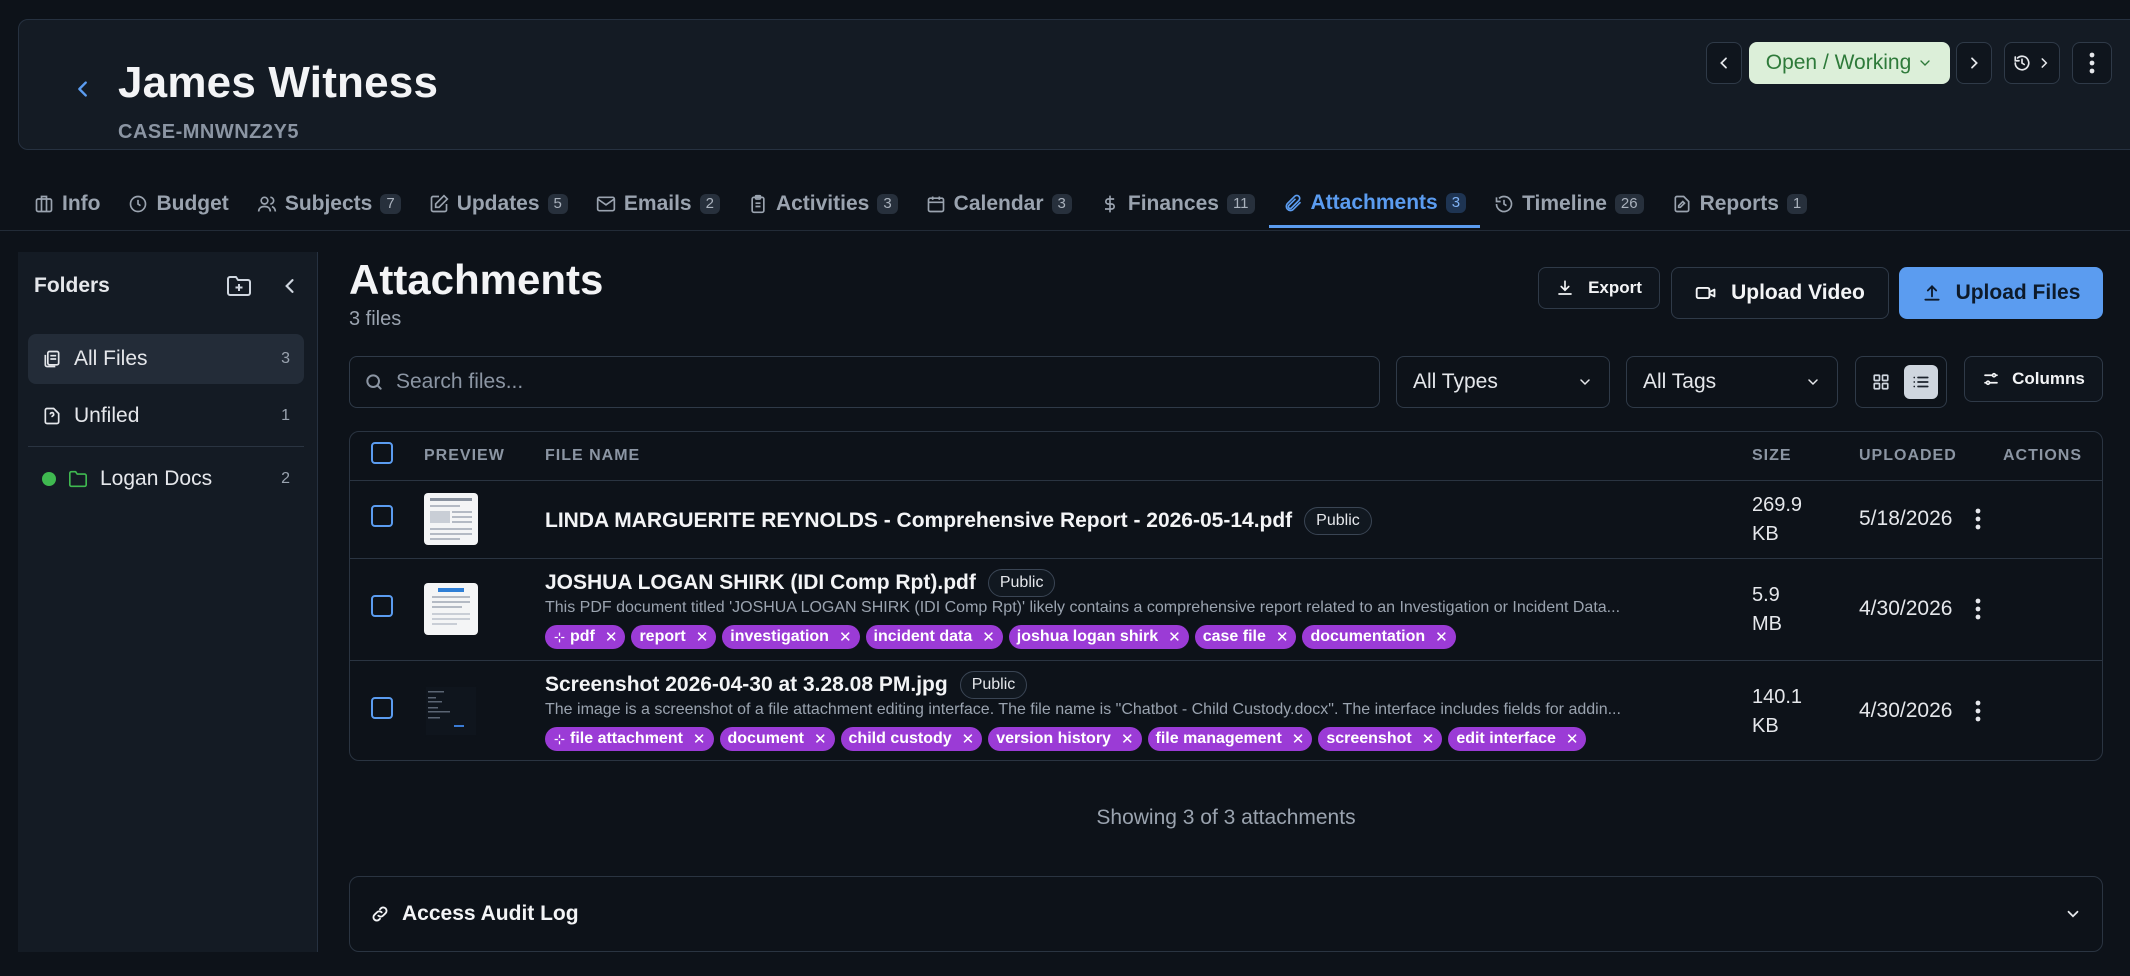 This screenshot has width=2130, height=976. I want to click on tab-budget: Budget, so click(178, 204).